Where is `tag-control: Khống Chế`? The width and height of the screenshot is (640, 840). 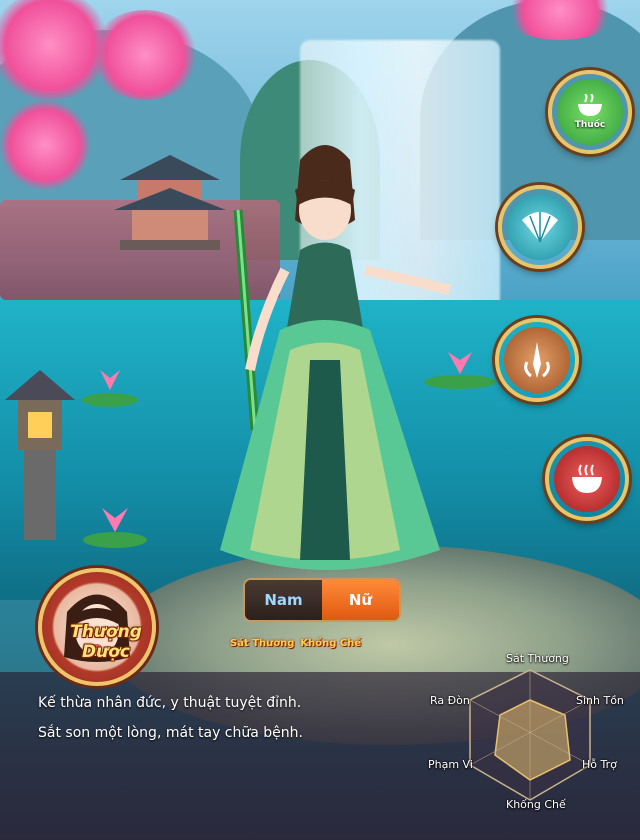 tag-control: Khống Chế is located at coordinates (331, 643).